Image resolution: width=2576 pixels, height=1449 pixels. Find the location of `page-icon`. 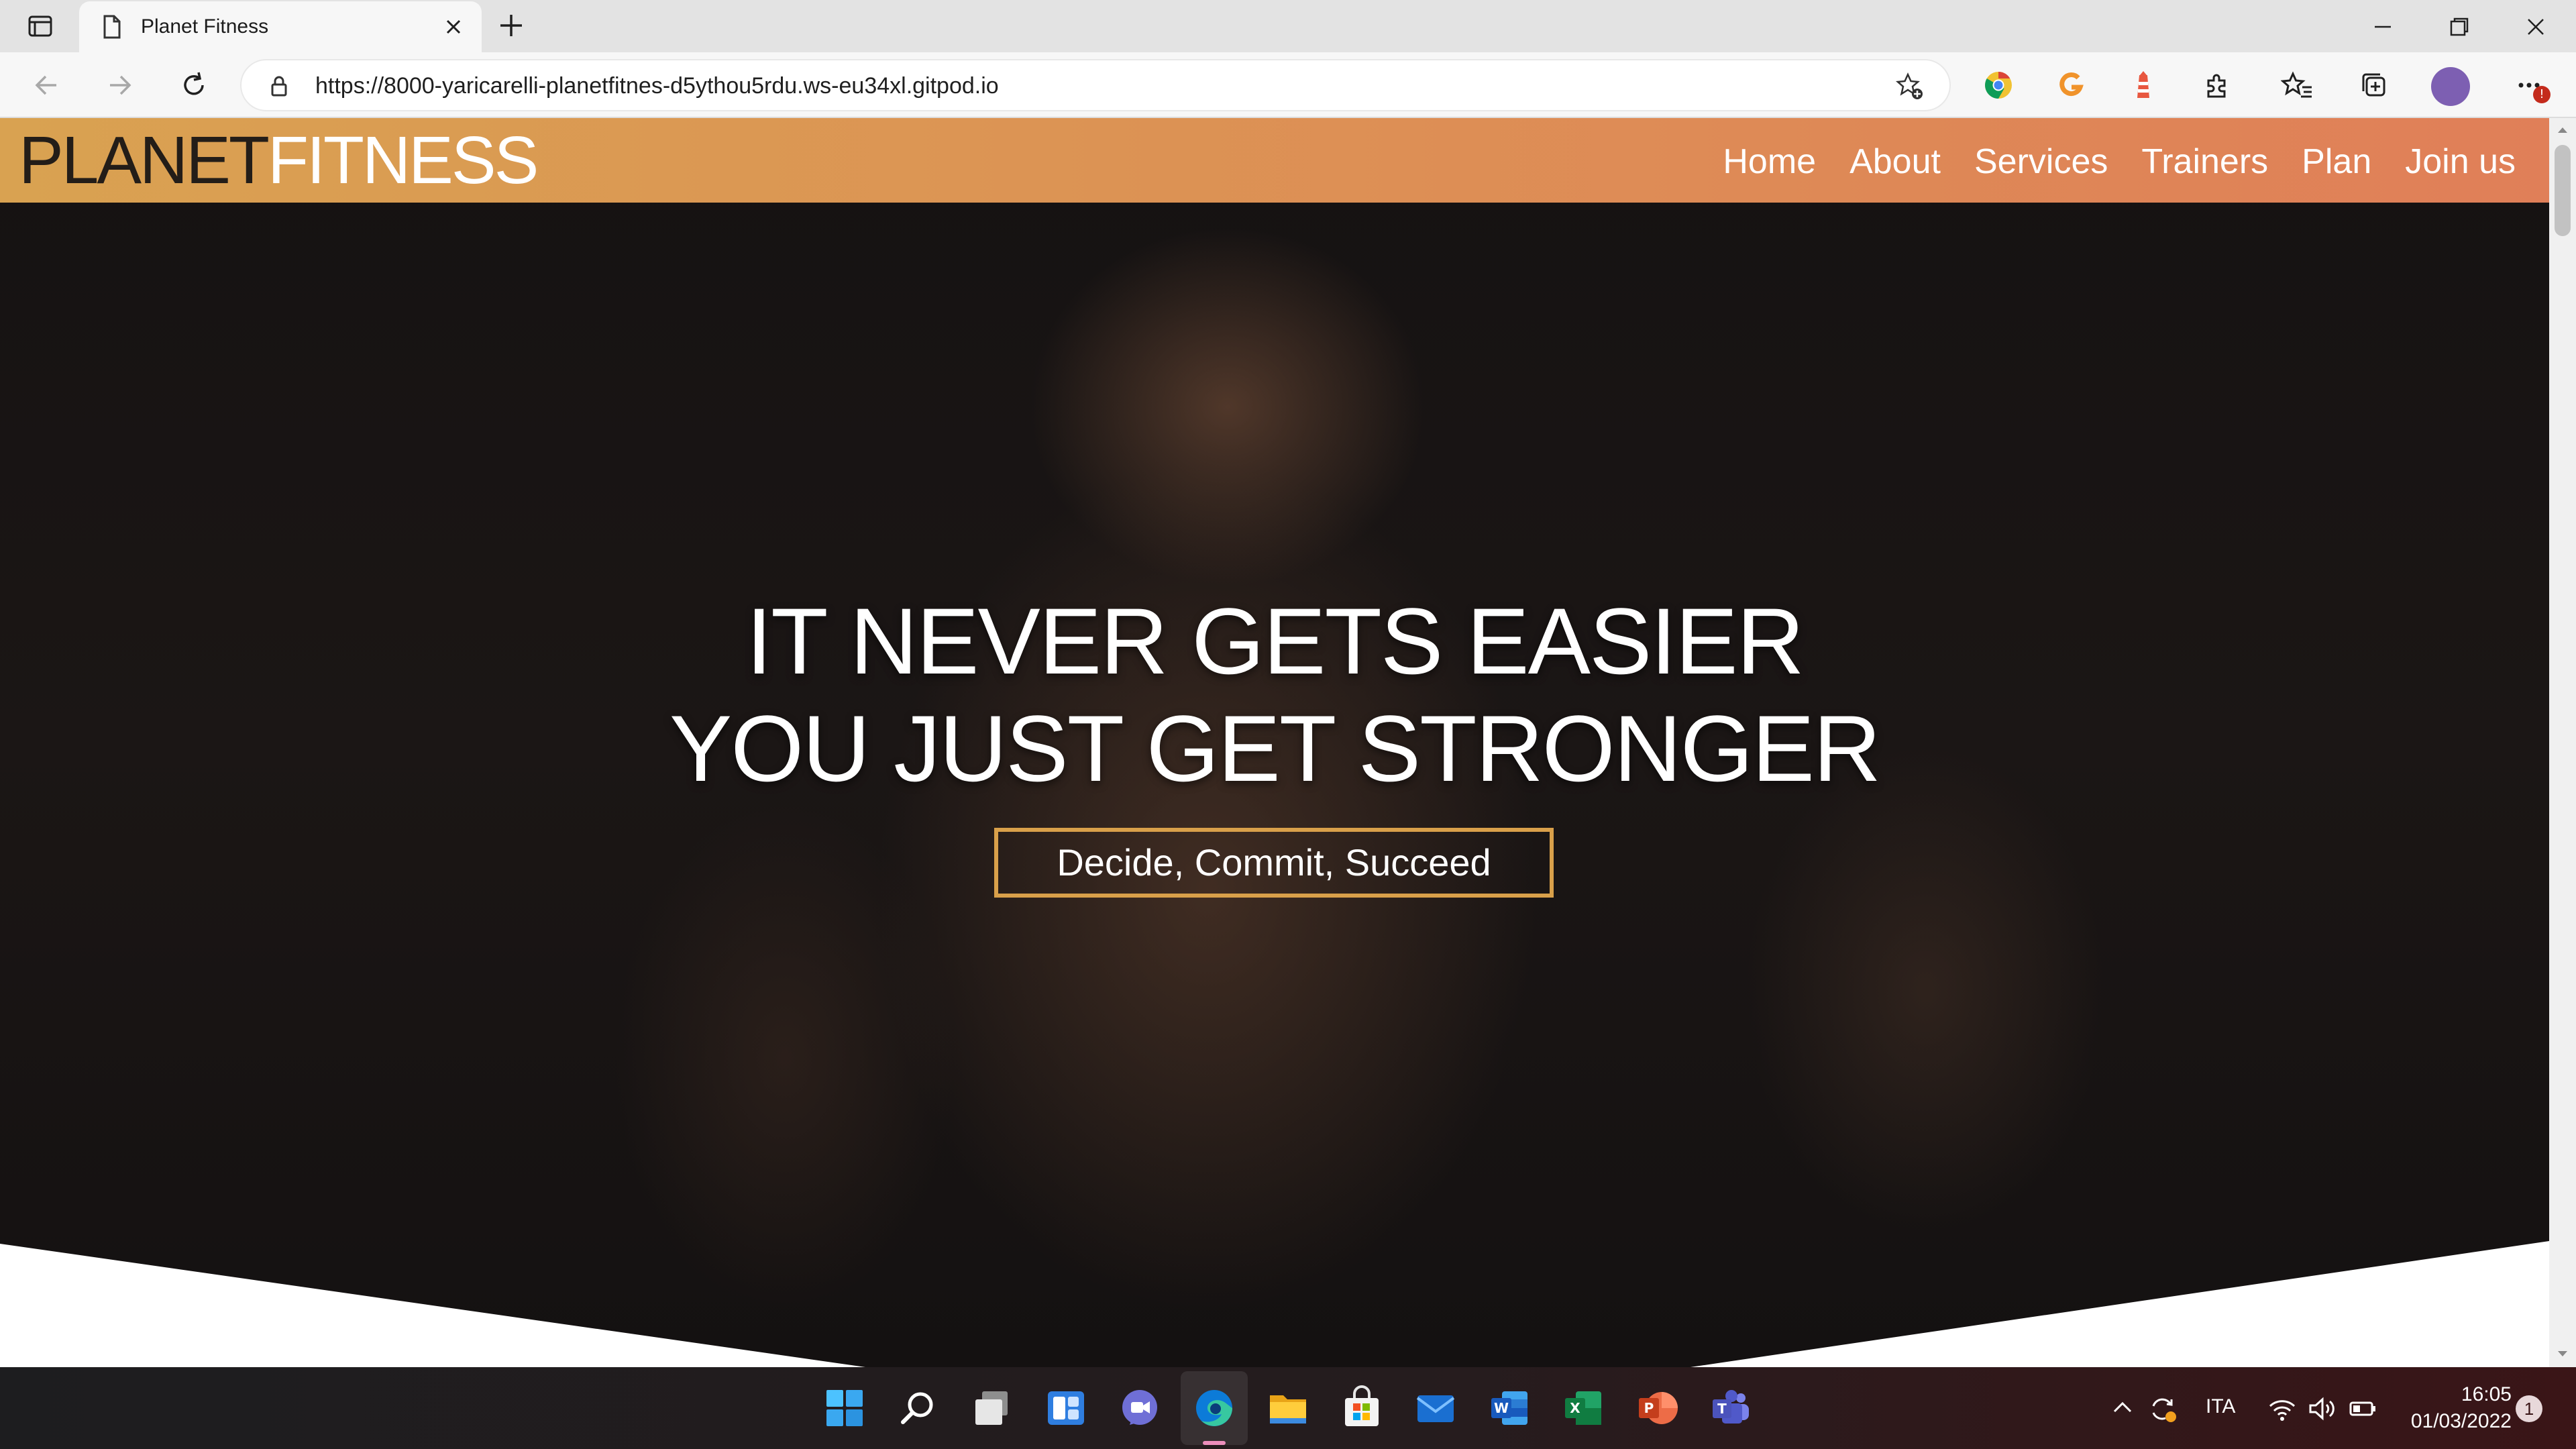

page-icon is located at coordinates (111, 26).